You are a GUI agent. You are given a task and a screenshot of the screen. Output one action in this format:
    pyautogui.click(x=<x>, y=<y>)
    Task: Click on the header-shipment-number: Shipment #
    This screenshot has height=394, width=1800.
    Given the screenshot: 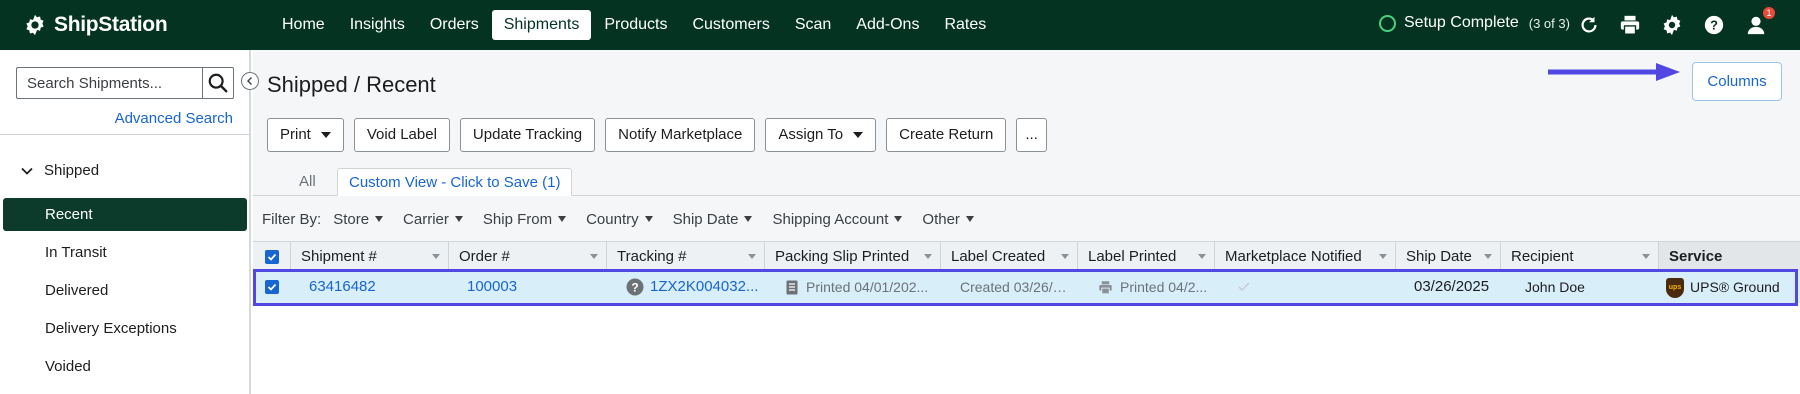 What is the action you would take?
    pyautogui.click(x=370, y=256)
    